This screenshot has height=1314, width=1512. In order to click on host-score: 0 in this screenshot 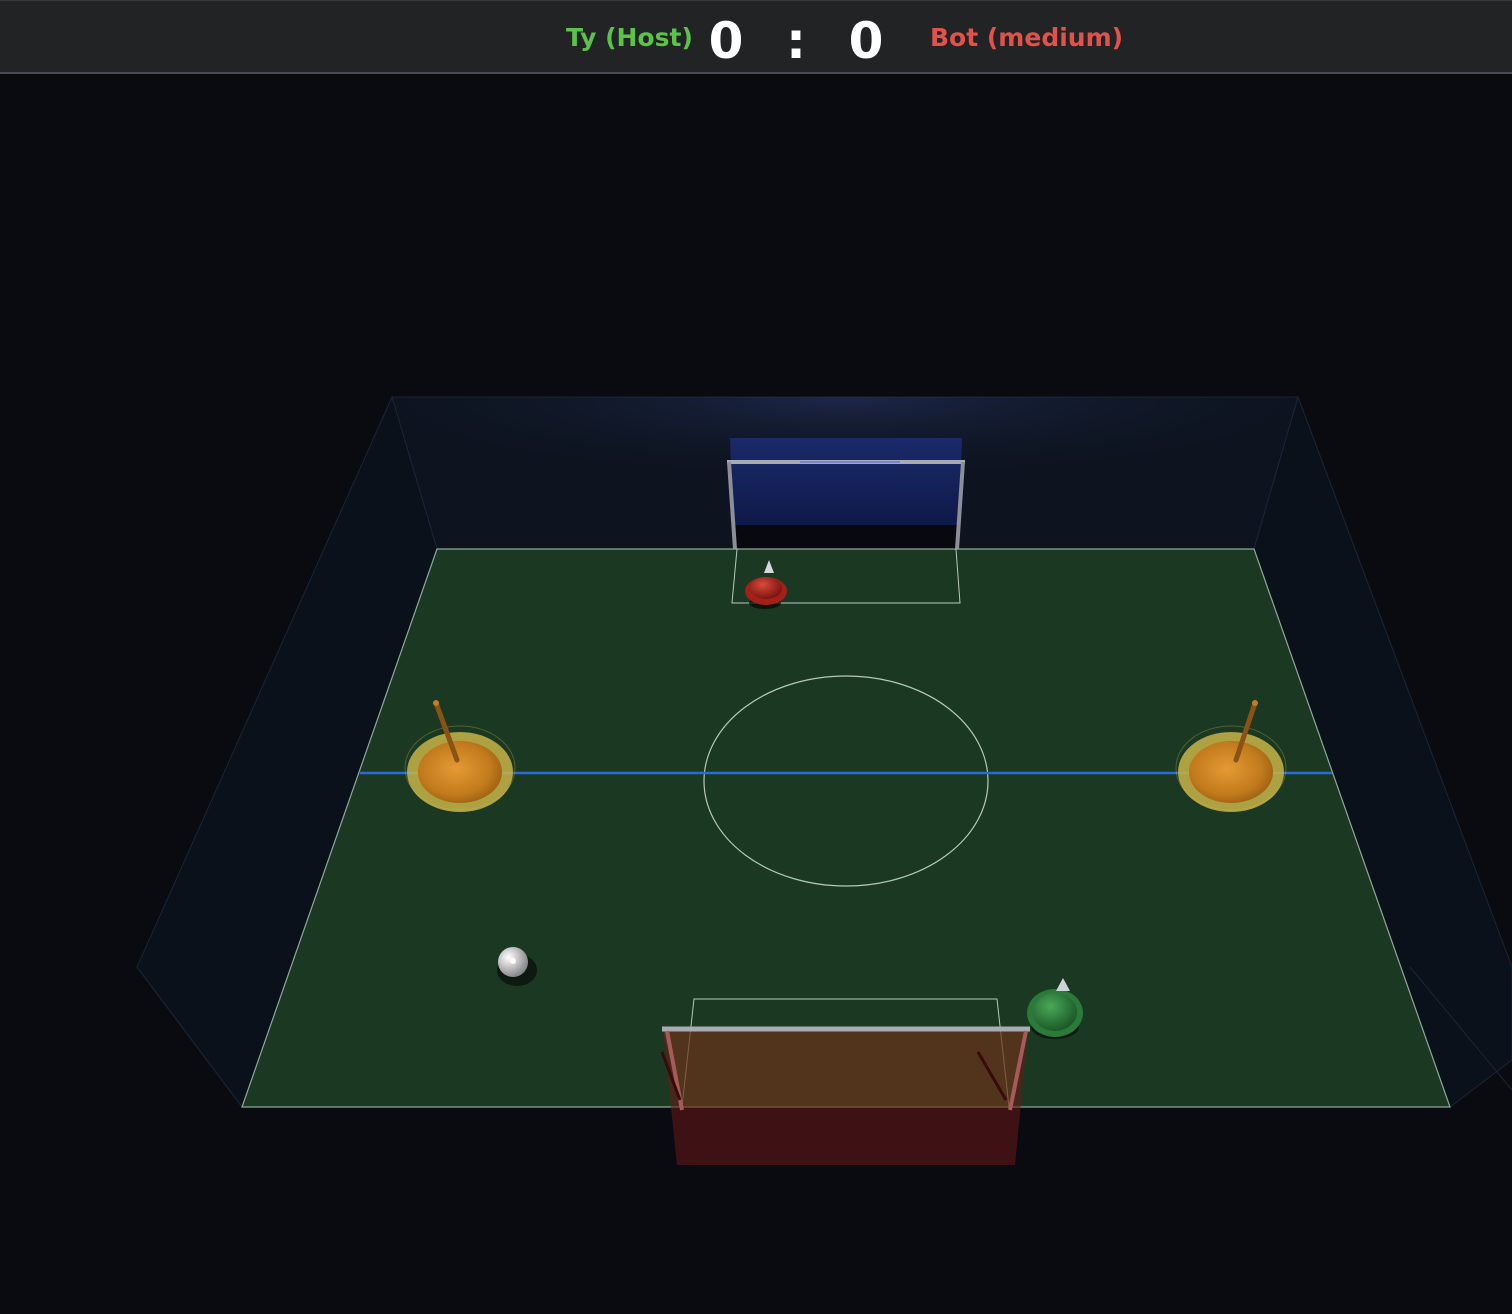, I will do `click(726, 41)`.